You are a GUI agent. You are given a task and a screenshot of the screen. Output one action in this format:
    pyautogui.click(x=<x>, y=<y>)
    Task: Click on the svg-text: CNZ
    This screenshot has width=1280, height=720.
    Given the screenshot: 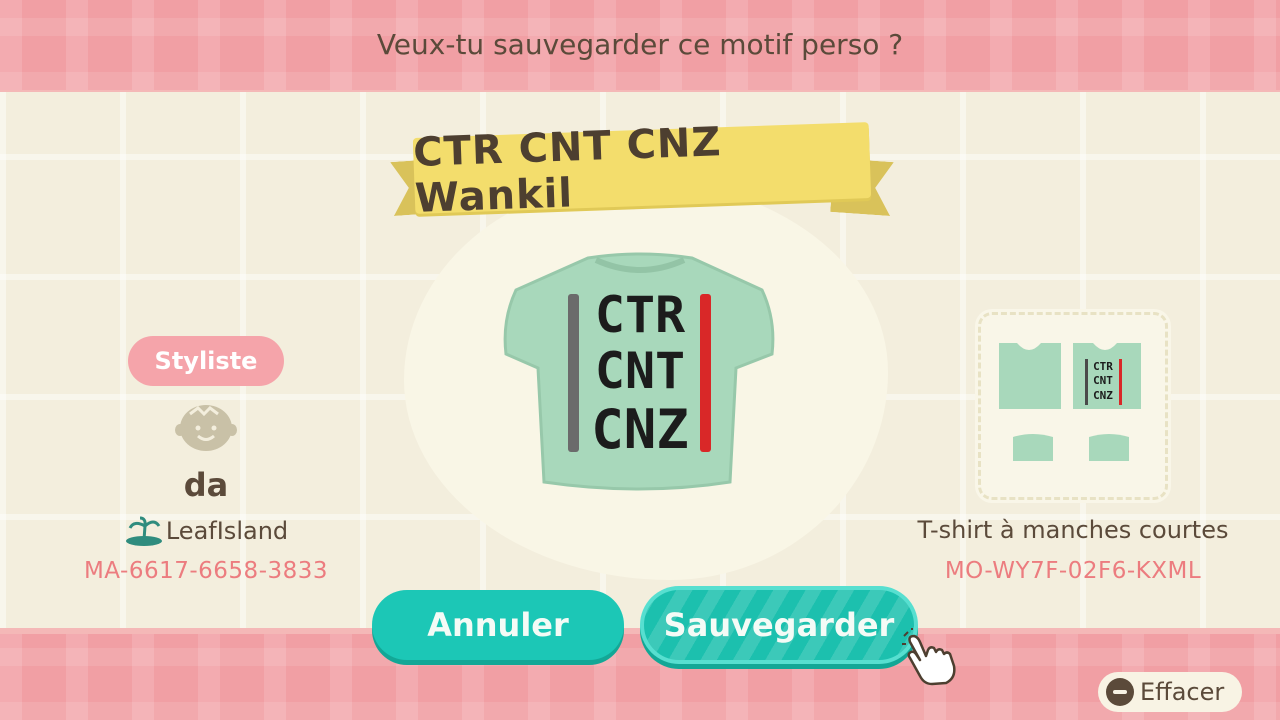 What is the action you would take?
    pyautogui.click(x=1103, y=395)
    